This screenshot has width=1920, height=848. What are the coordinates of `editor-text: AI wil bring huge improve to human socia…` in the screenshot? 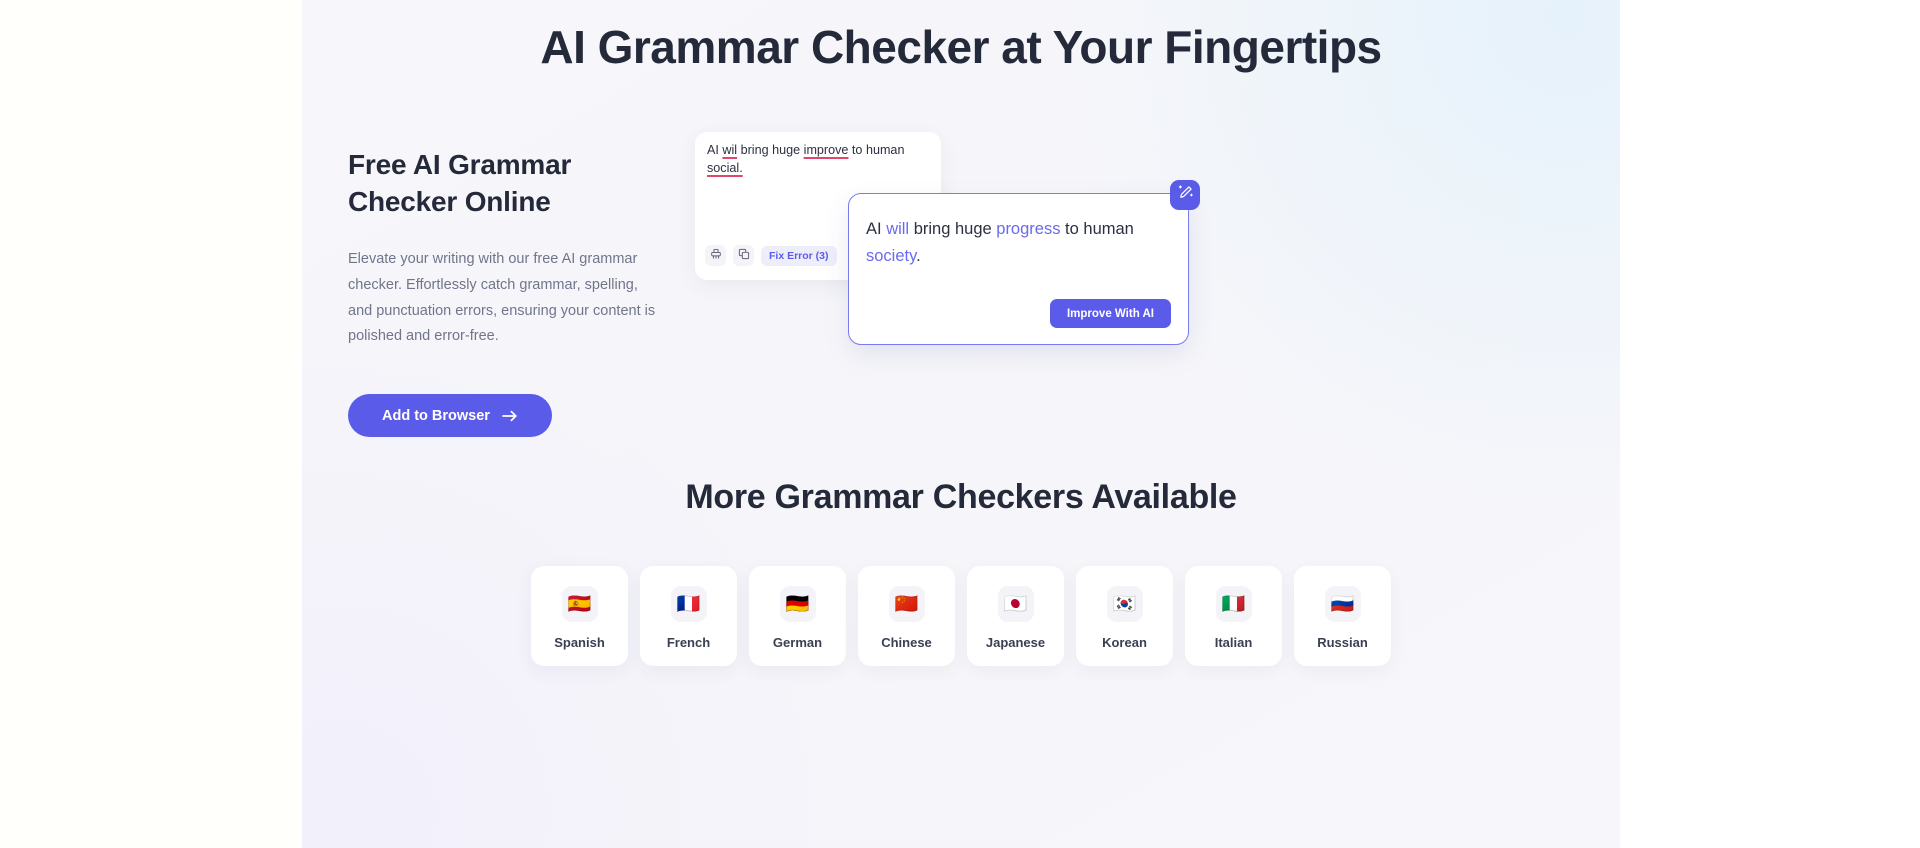 It's located at (818, 160).